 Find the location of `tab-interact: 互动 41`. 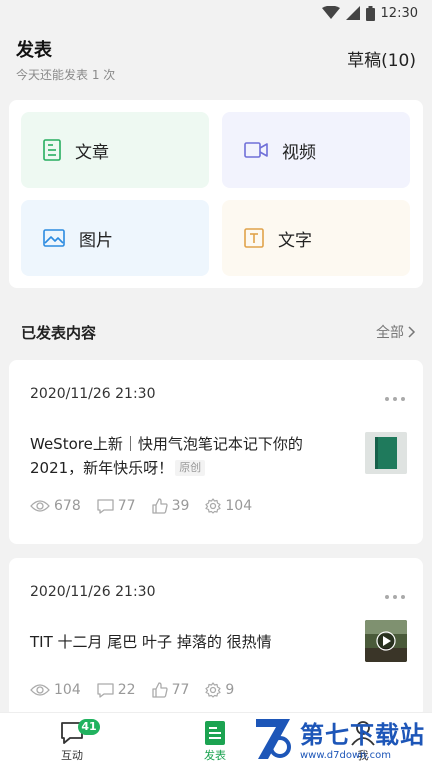

tab-interact: 互动 41 is located at coordinates (79, 741).